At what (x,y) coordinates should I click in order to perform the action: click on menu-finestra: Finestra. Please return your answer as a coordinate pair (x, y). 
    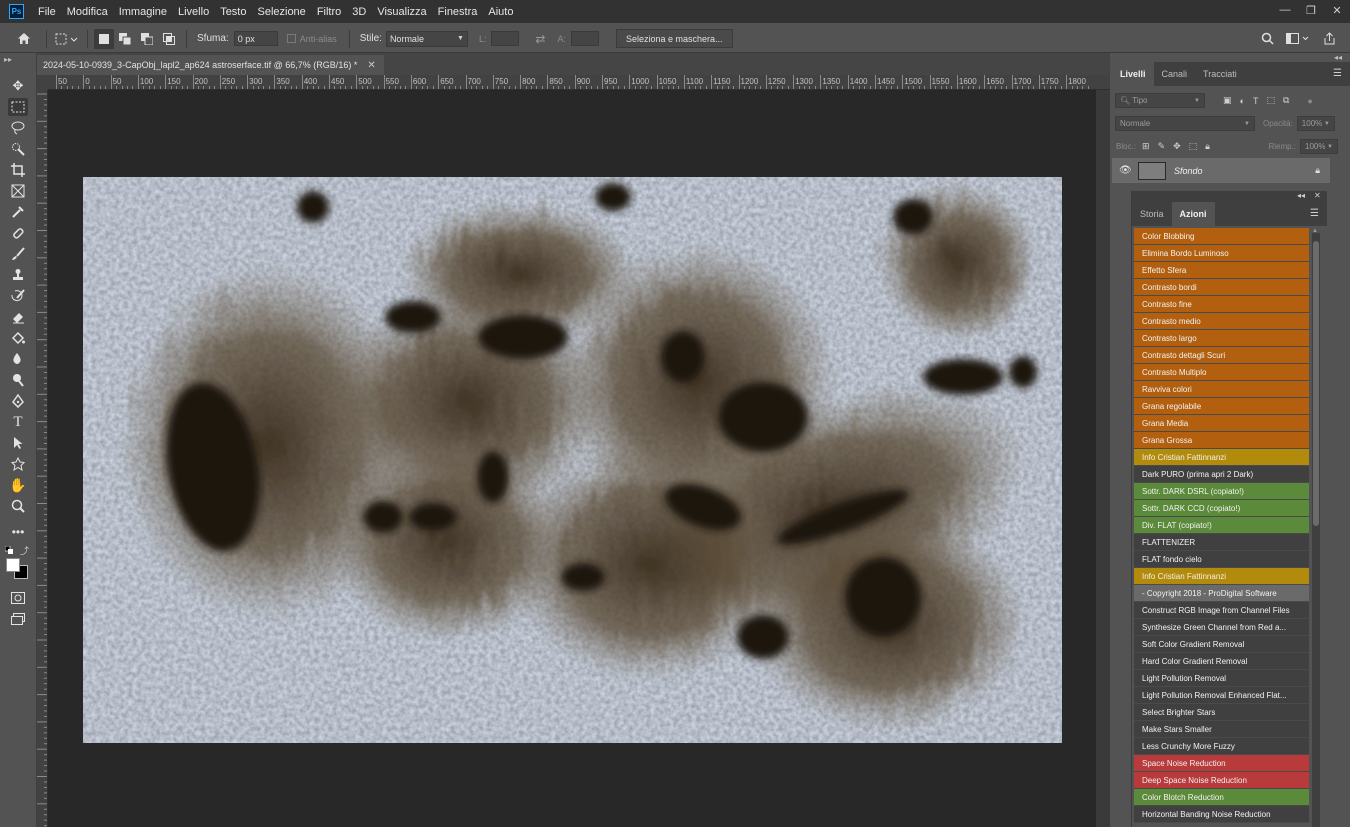
    Looking at the image, I should click on (458, 12).